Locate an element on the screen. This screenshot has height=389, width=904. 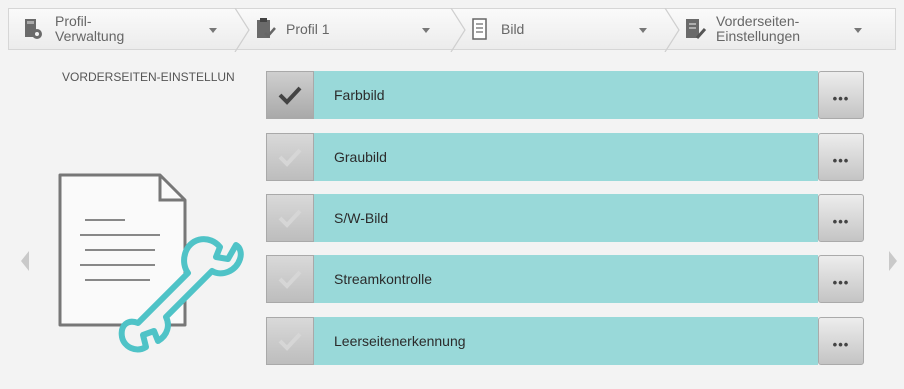
crumb-front-settings: Vorderseiten- Einstellungen is located at coordinates (776, 29).